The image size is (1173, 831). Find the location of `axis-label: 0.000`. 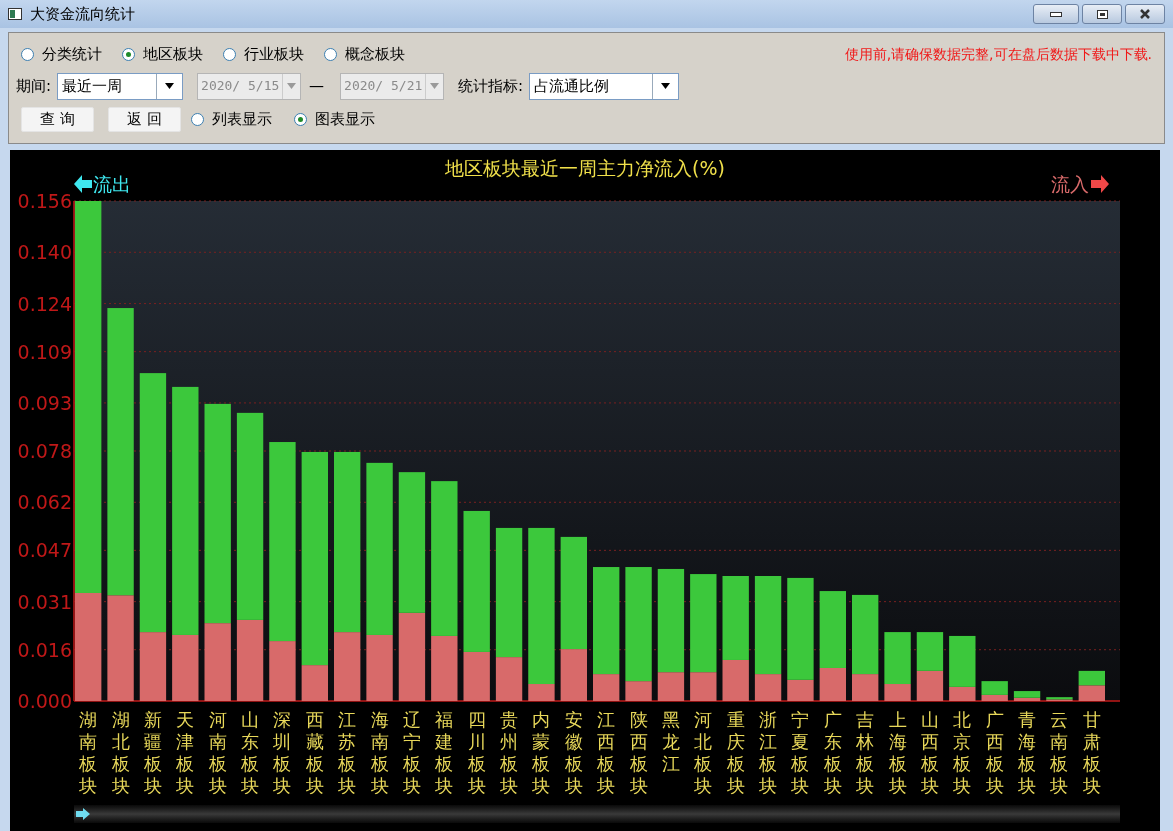

axis-label: 0.000 is located at coordinates (44, 701).